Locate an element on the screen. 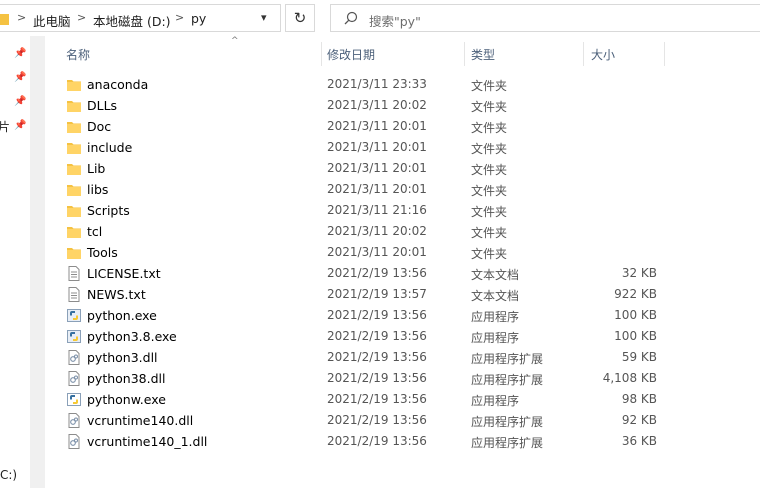 This screenshot has height=488, width=760. nav-scrollbar is located at coordinates (37, 262).